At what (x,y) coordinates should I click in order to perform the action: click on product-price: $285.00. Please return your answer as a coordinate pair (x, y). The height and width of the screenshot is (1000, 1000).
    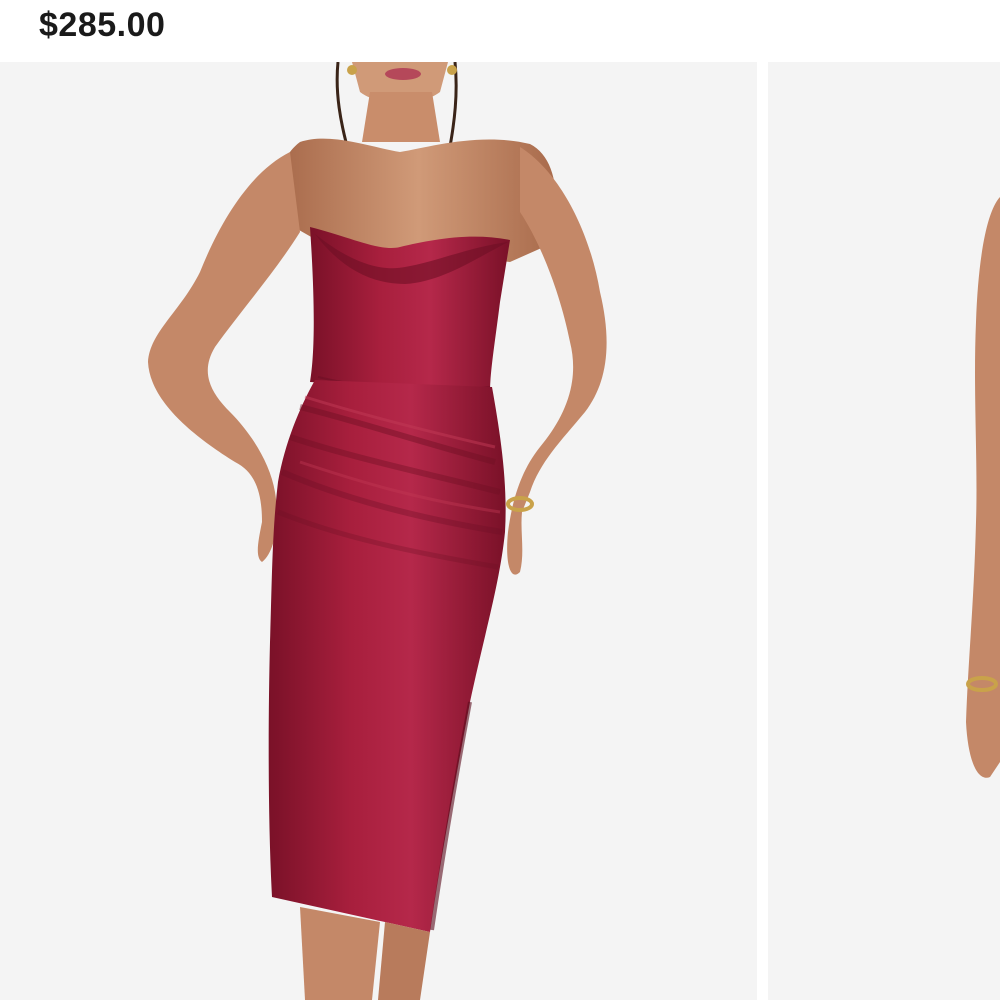
    Looking at the image, I should click on (102, 25).